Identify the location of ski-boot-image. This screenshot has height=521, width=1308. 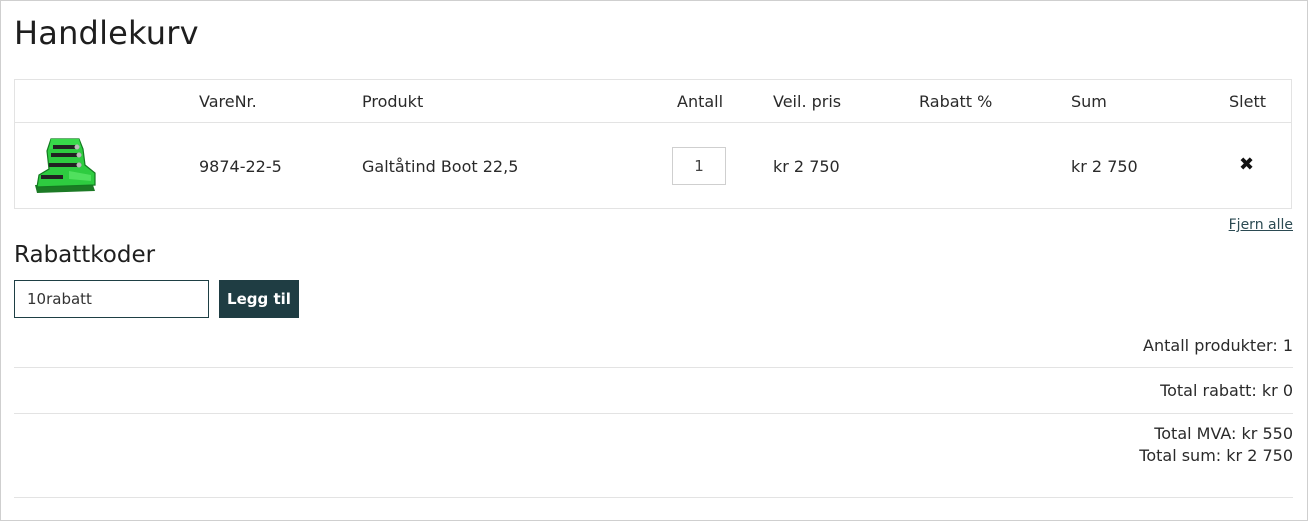
(65, 167).